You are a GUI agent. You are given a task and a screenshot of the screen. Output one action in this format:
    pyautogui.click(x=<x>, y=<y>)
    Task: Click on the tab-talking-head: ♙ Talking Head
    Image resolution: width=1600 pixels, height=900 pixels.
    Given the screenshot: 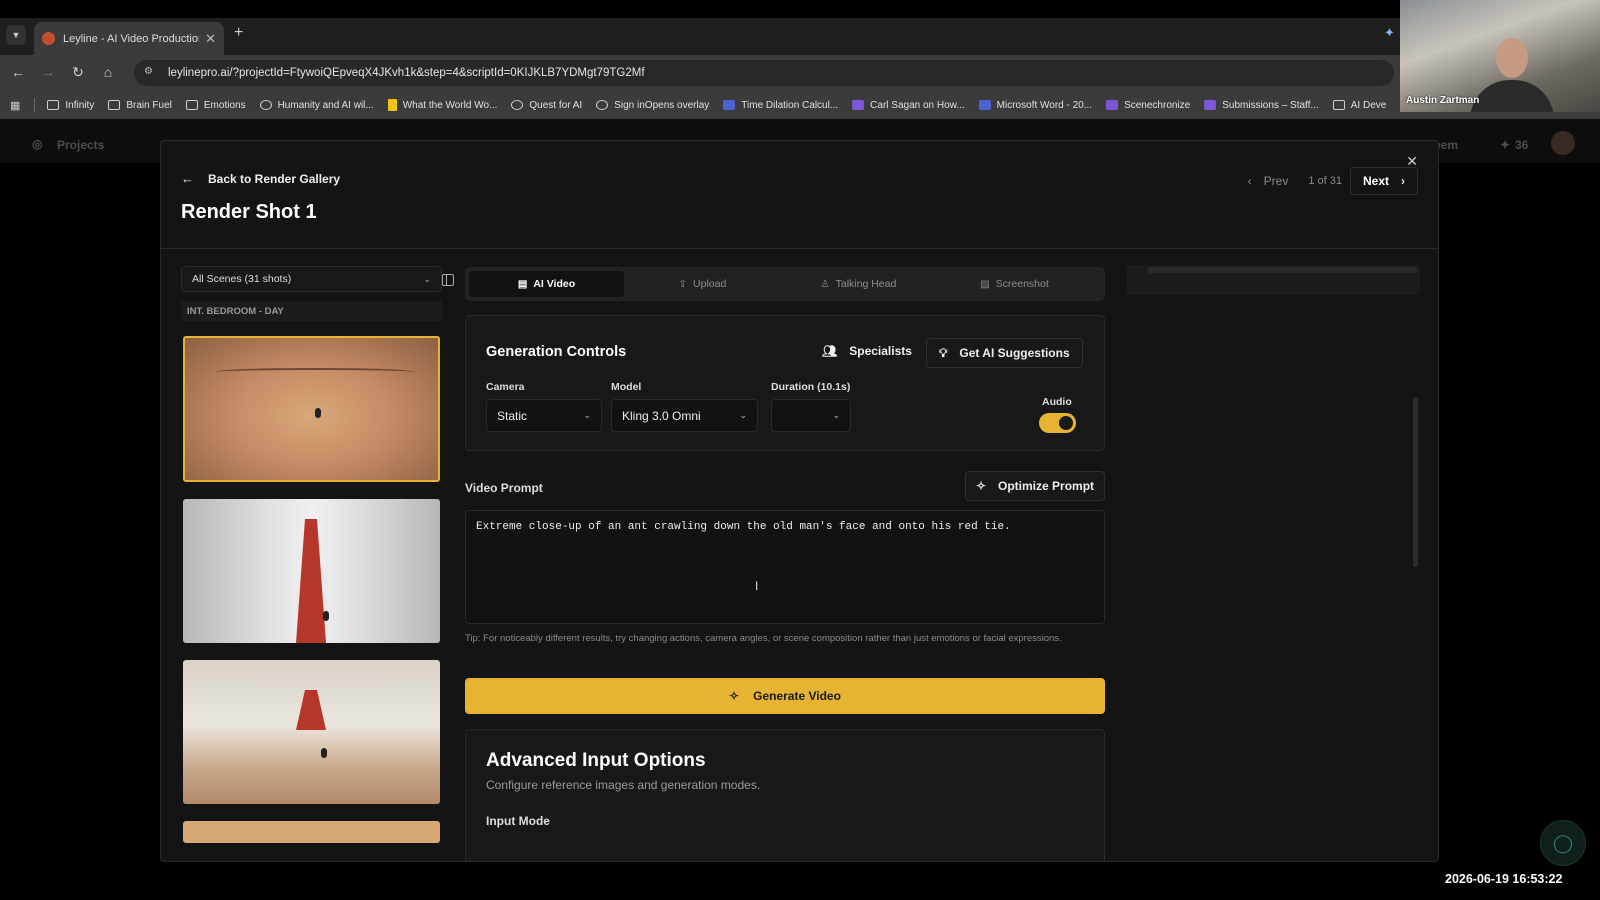 What is the action you would take?
    pyautogui.click(x=858, y=284)
    